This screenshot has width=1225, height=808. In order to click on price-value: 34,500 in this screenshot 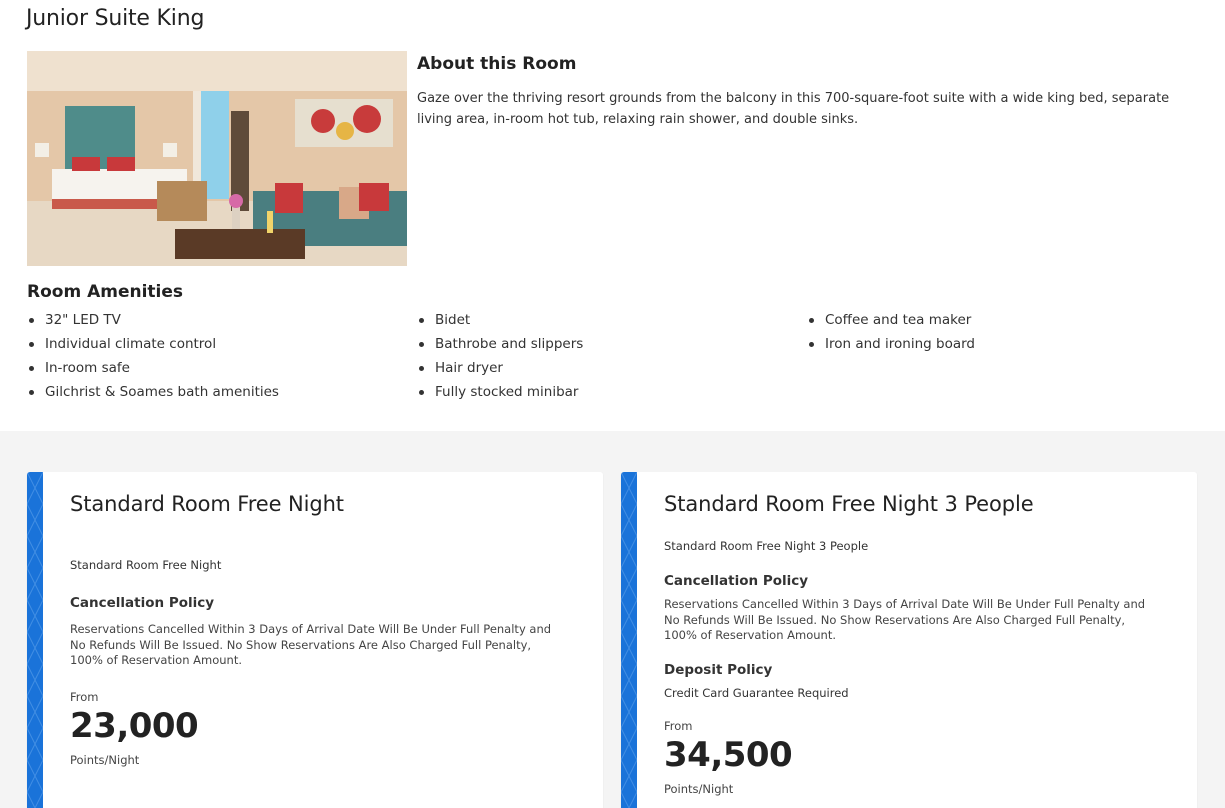, I will do `click(728, 755)`.